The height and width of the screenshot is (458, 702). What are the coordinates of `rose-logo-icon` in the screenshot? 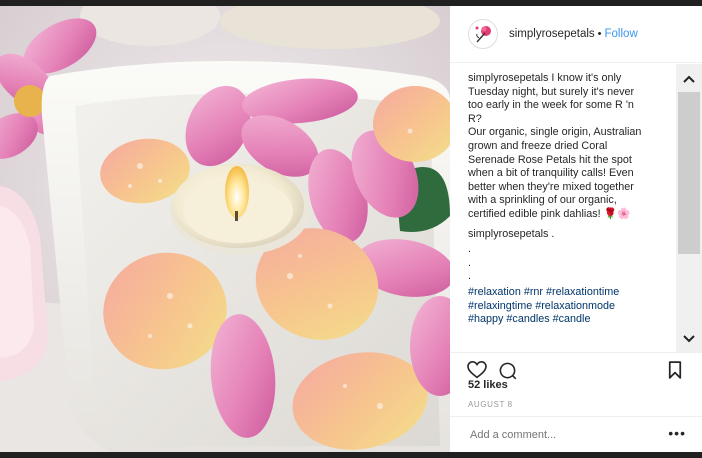 It's located at (483, 34).